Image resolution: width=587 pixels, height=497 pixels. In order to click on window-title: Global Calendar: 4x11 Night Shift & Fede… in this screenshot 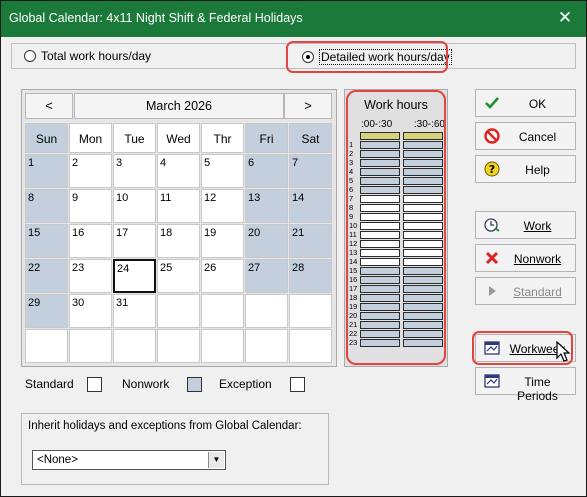, I will do `click(156, 18)`.